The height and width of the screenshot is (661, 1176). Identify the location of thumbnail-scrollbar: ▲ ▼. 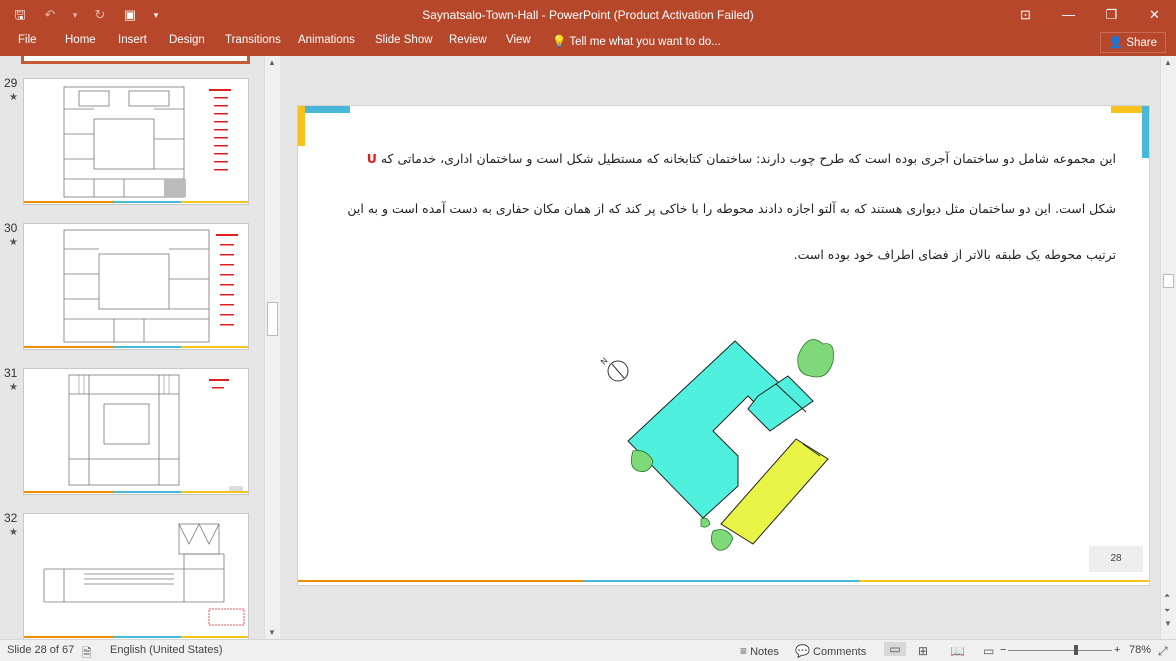
(272, 347).